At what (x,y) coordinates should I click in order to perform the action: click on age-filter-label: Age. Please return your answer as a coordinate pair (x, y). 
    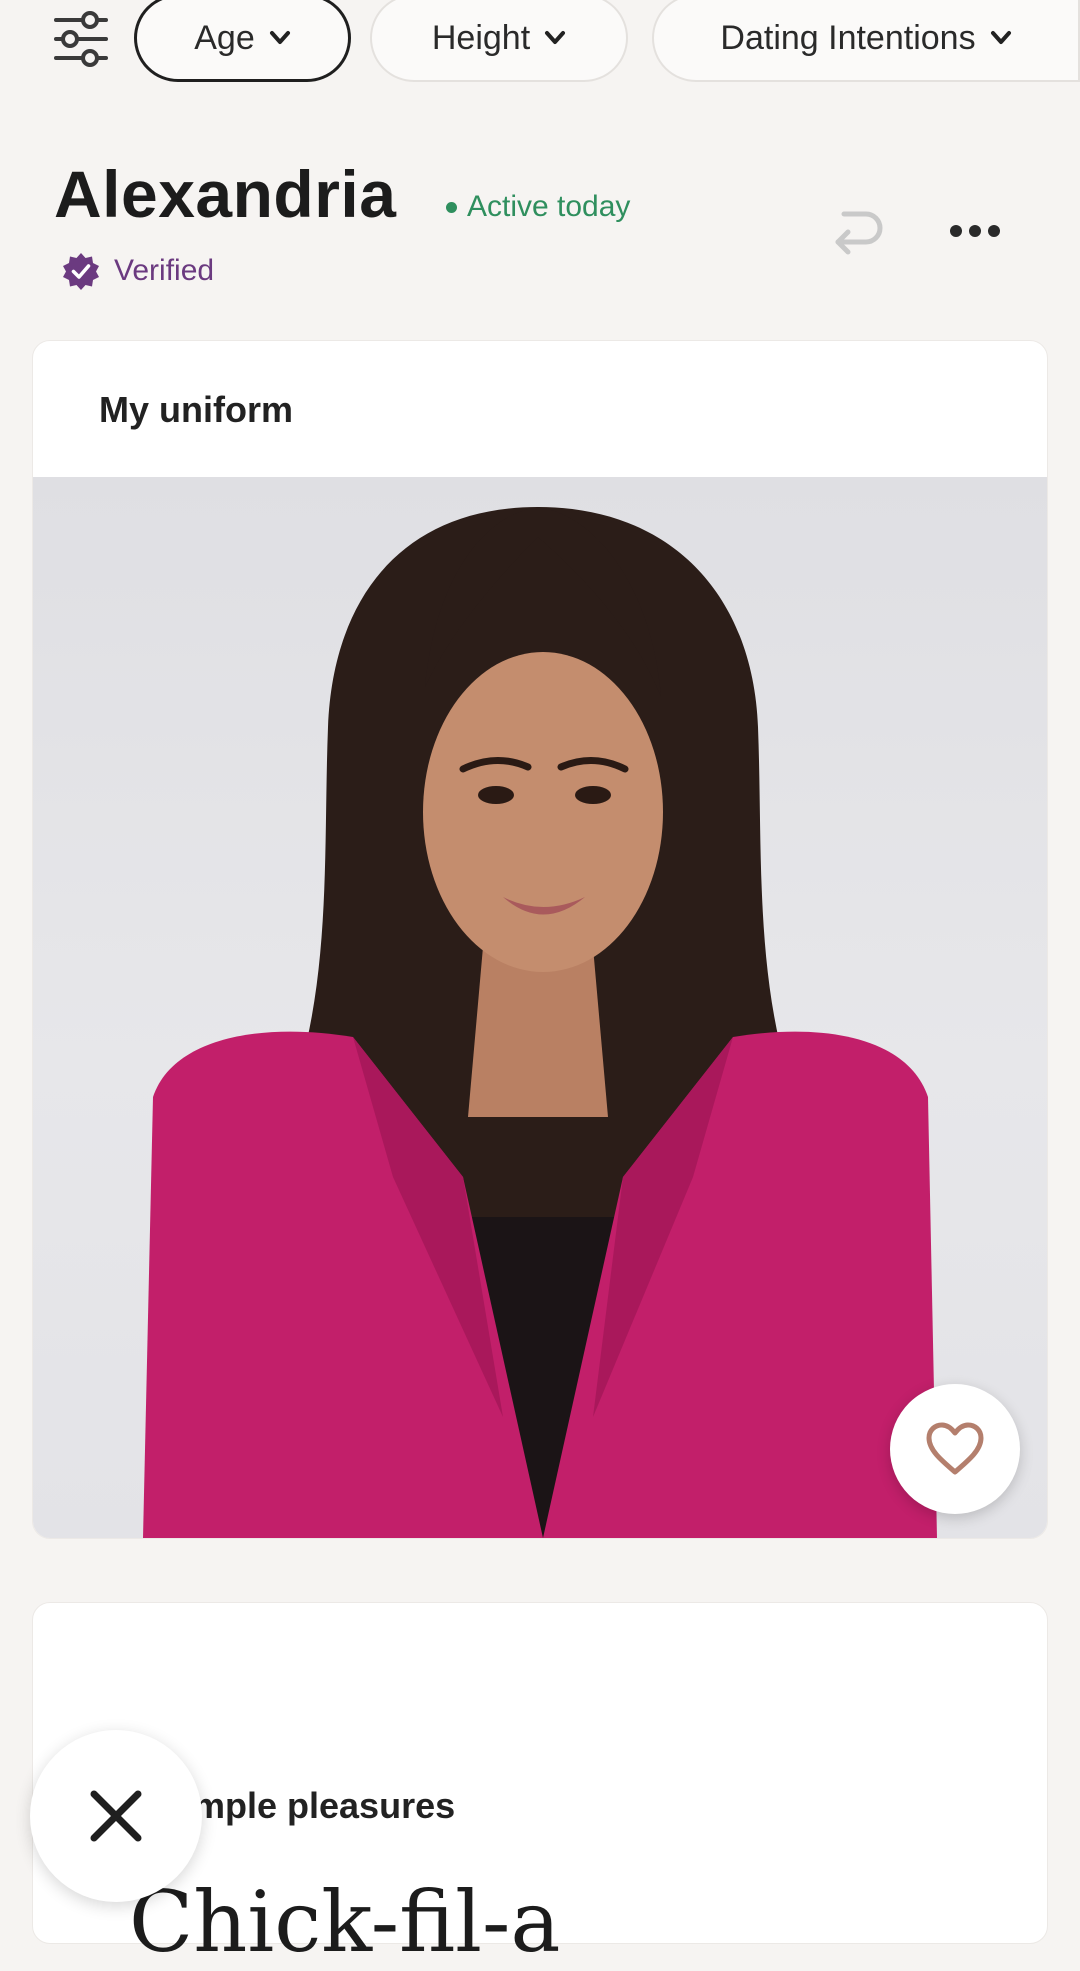
    Looking at the image, I should click on (224, 37).